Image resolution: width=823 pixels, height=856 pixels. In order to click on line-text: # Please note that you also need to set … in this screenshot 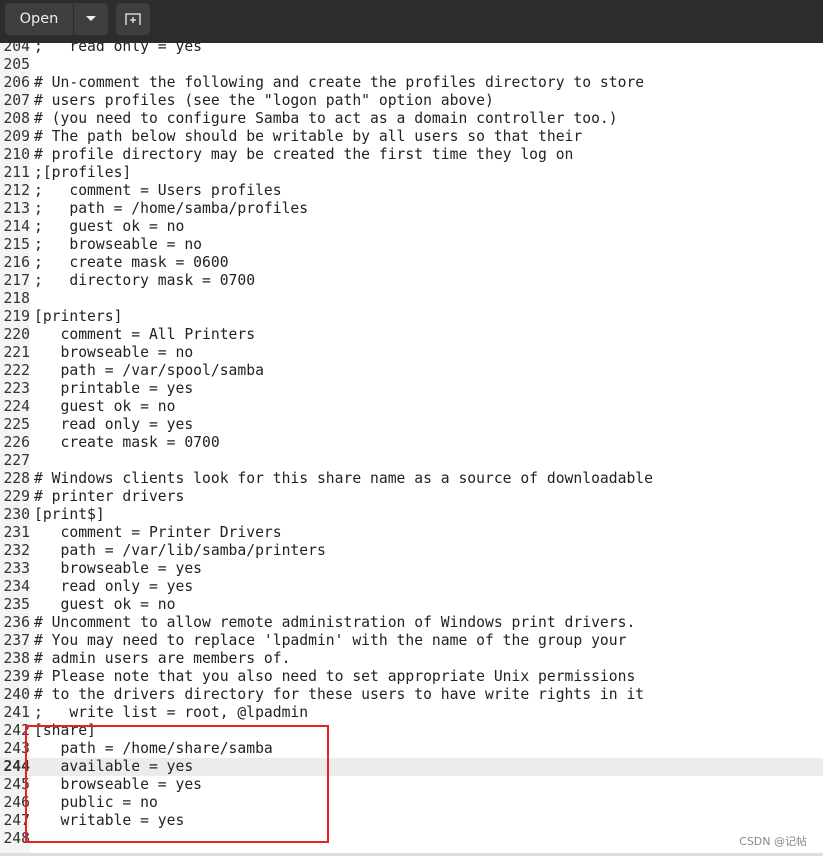, I will do `click(335, 676)`.